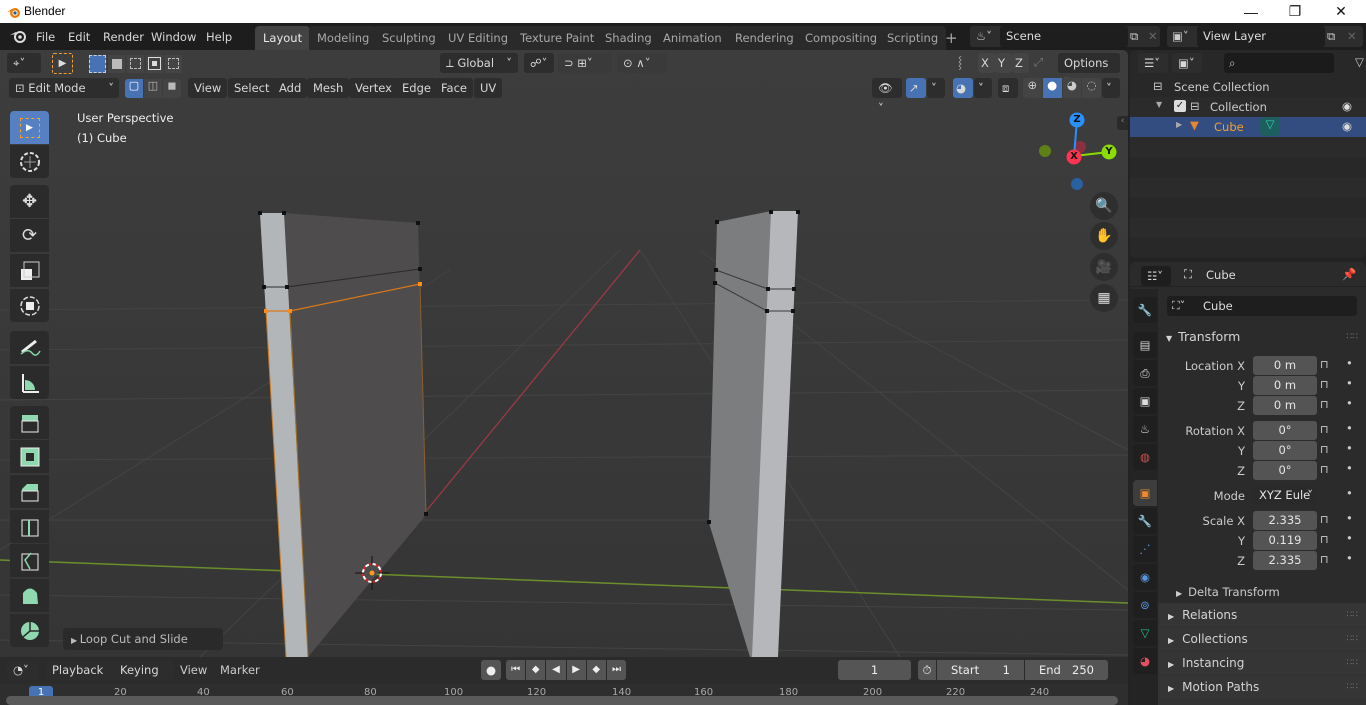 This screenshot has height=705, width=1366. What do you see at coordinates (29, 491) in the screenshot?
I see `tool-bevel` at bounding box center [29, 491].